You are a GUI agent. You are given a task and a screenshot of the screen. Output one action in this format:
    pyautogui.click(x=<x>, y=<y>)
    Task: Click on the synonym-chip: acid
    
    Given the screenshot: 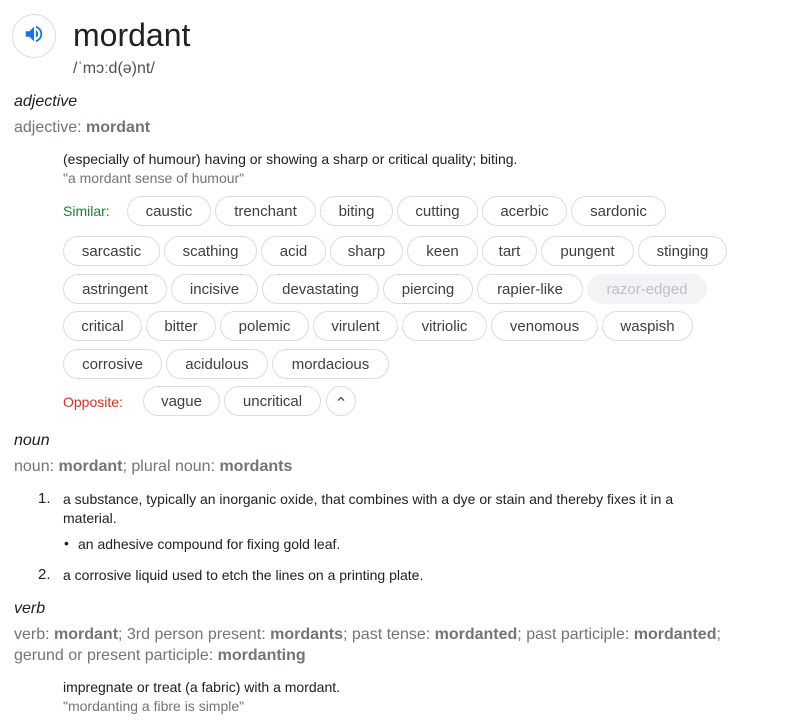 What is the action you would take?
    pyautogui.click(x=293, y=251)
    